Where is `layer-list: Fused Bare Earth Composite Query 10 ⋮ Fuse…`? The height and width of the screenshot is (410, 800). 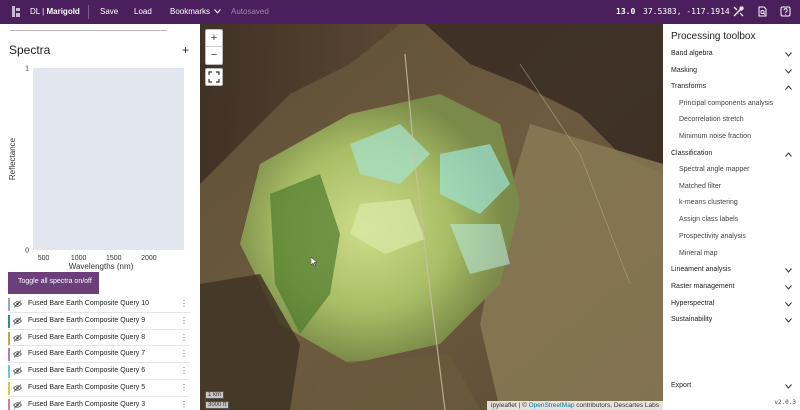
layer-list: Fused Bare Earth Composite Query 10 ⋮ Fuse… is located at coordinates (99, 353).